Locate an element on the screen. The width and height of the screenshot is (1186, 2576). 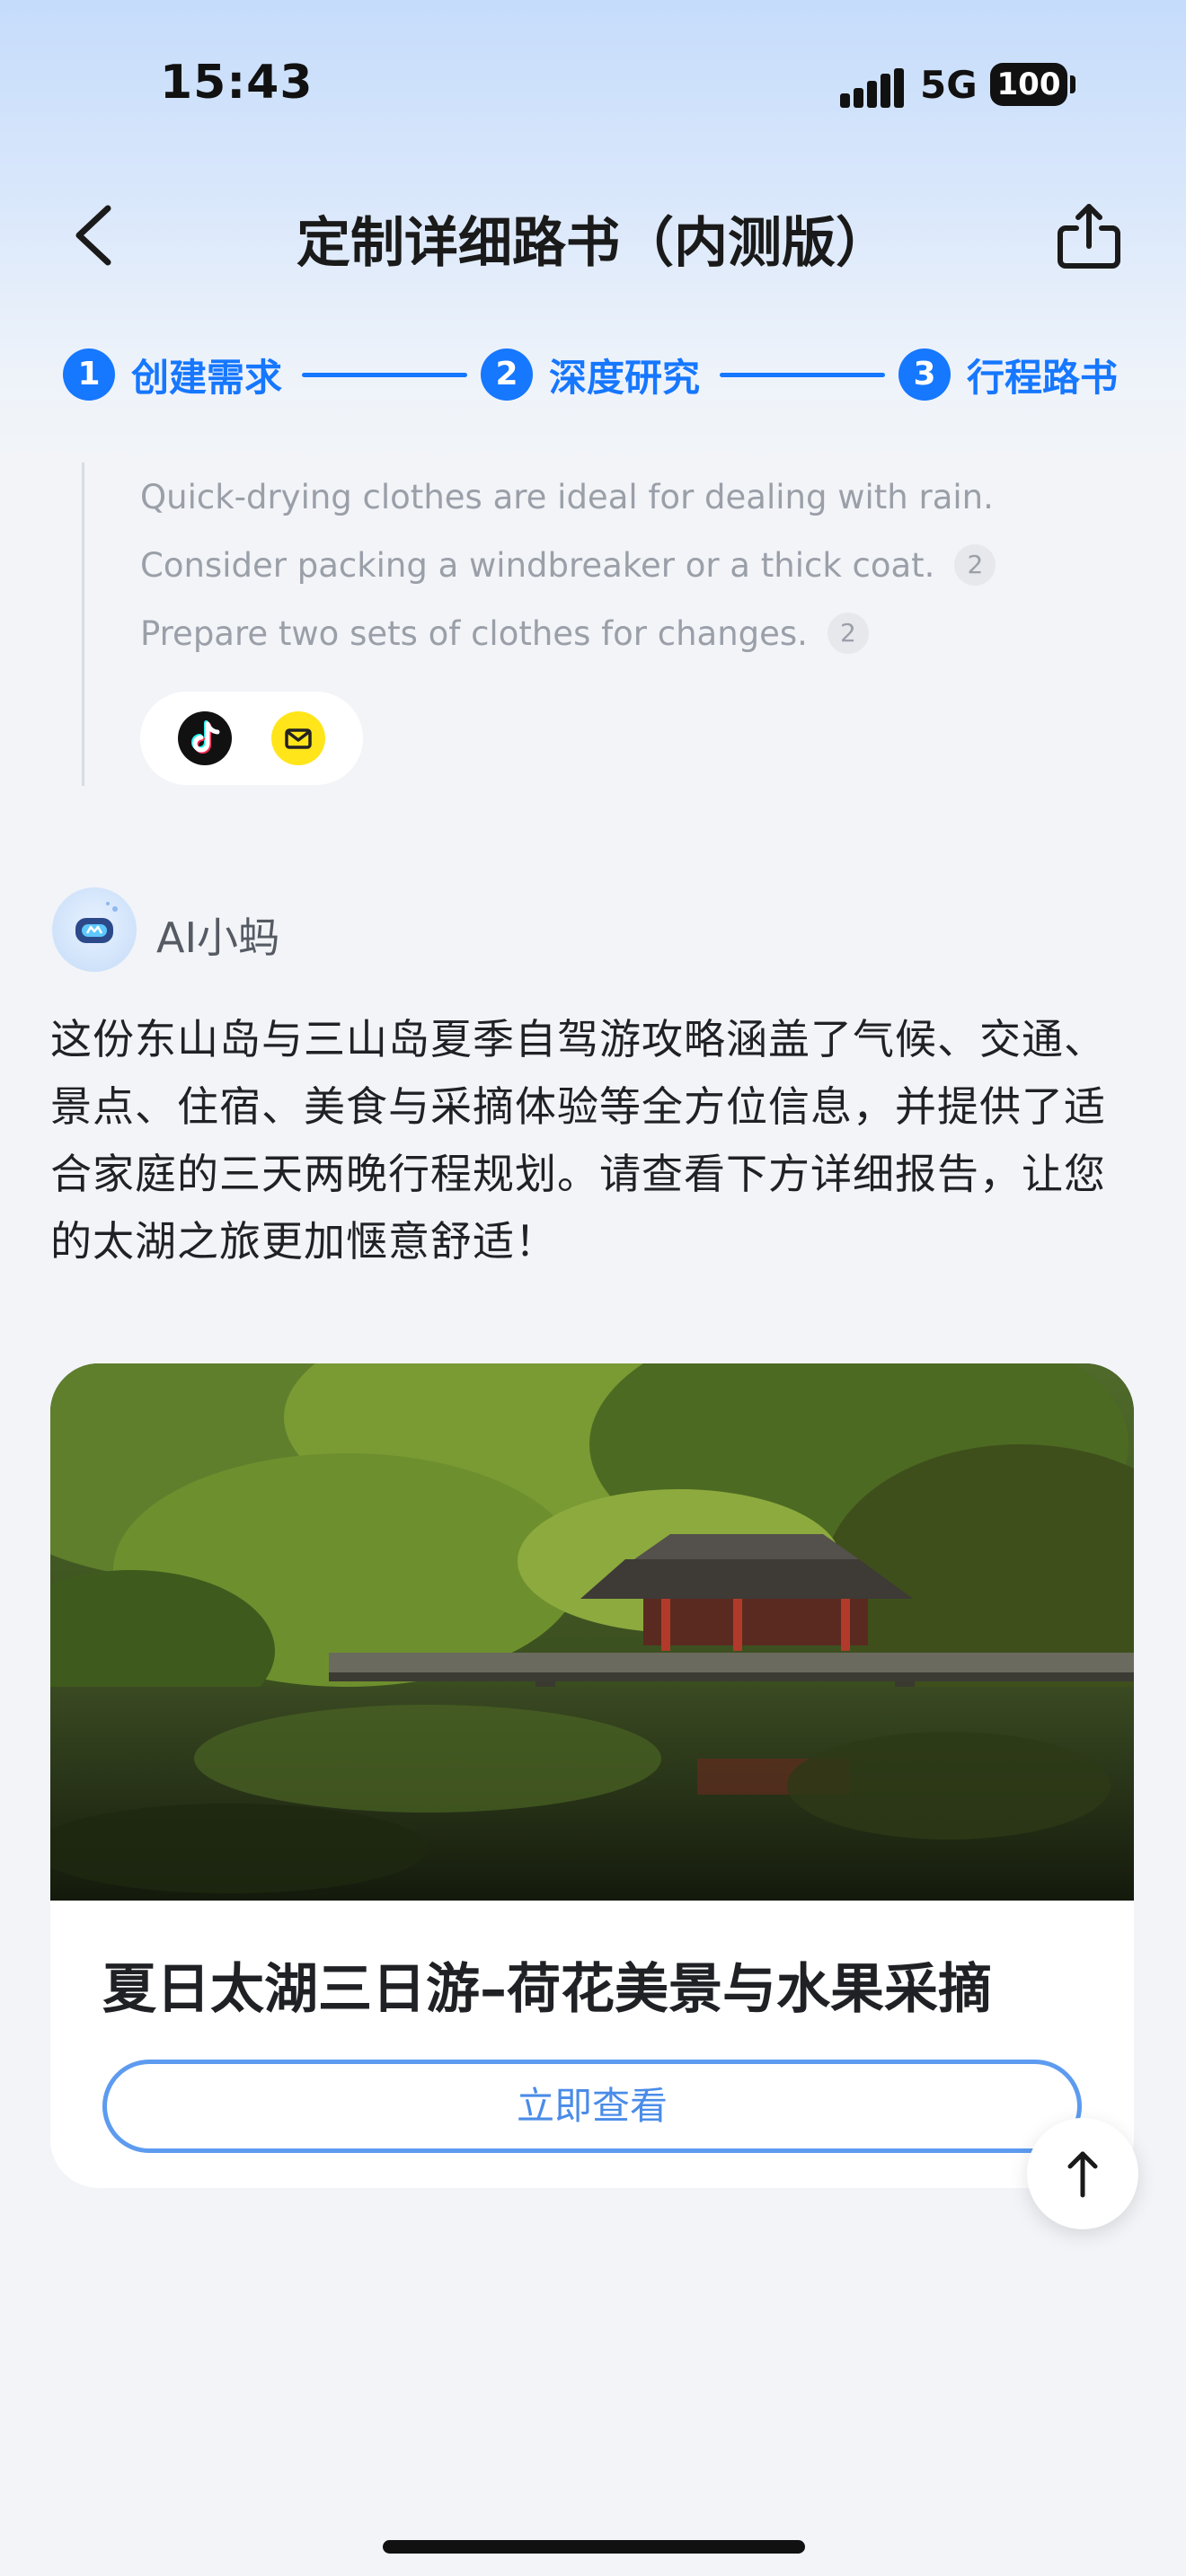
assistant-name: AI小蚂 is located at coordinates (218, 937).